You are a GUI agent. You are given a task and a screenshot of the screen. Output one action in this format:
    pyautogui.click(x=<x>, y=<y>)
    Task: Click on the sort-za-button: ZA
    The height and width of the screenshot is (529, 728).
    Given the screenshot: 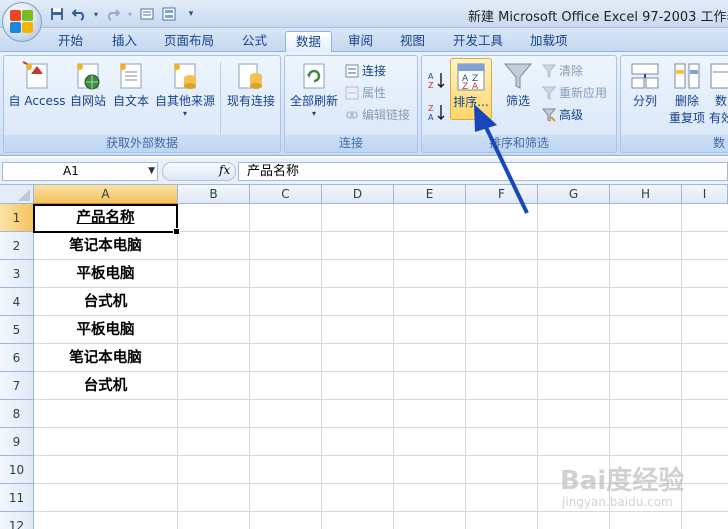 What is the action you would take?
    pyautogui.click(x=437, y=113)
    